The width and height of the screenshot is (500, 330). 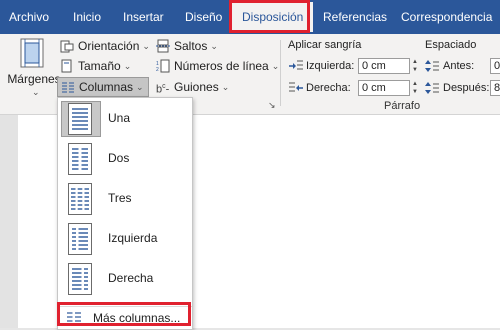 I want to click on spacing-before-icon, so click(x=432, y=66).